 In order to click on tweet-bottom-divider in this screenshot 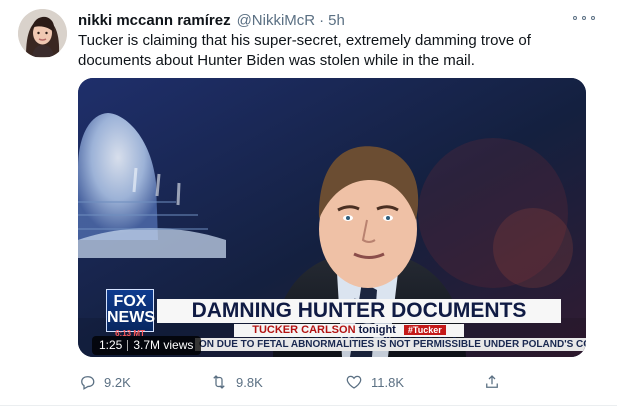, I will do `click(308, 405)`.